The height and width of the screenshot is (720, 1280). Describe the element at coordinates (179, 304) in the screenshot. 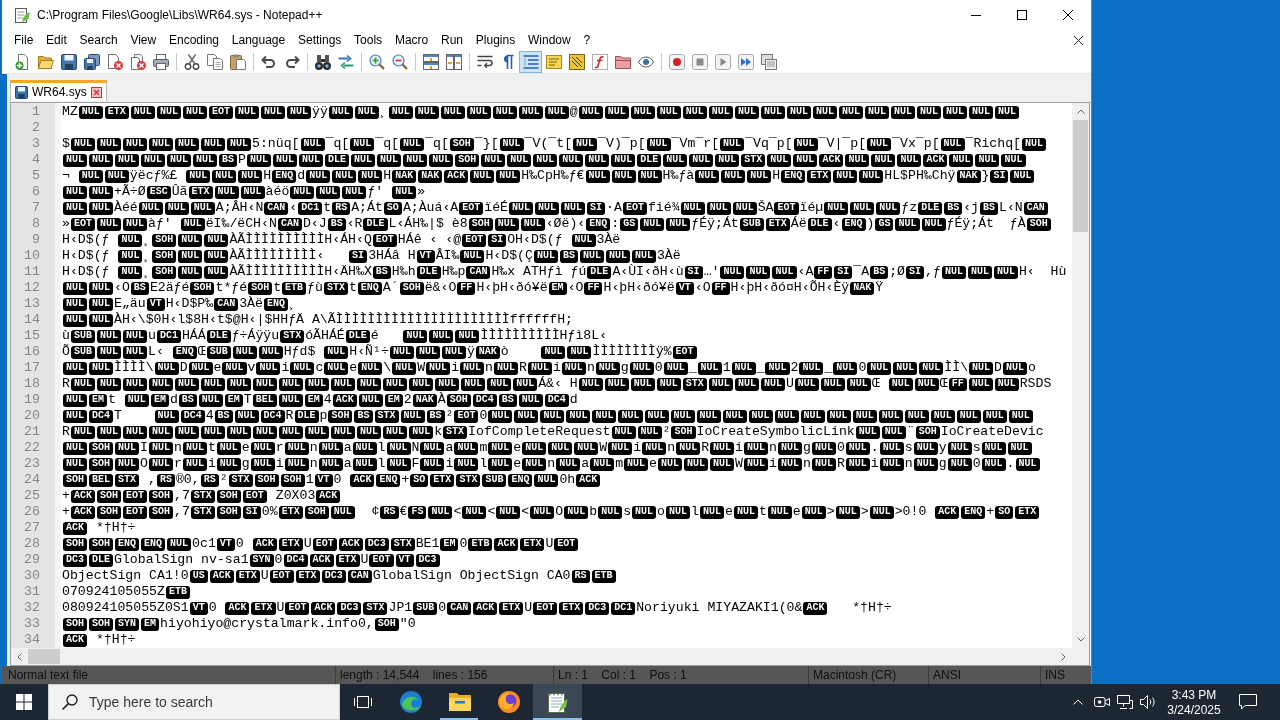

I see `code-line: NUL NUL E„äu VT H‹D$P‰ CAN 3Àë ENQ ¸` at that location.